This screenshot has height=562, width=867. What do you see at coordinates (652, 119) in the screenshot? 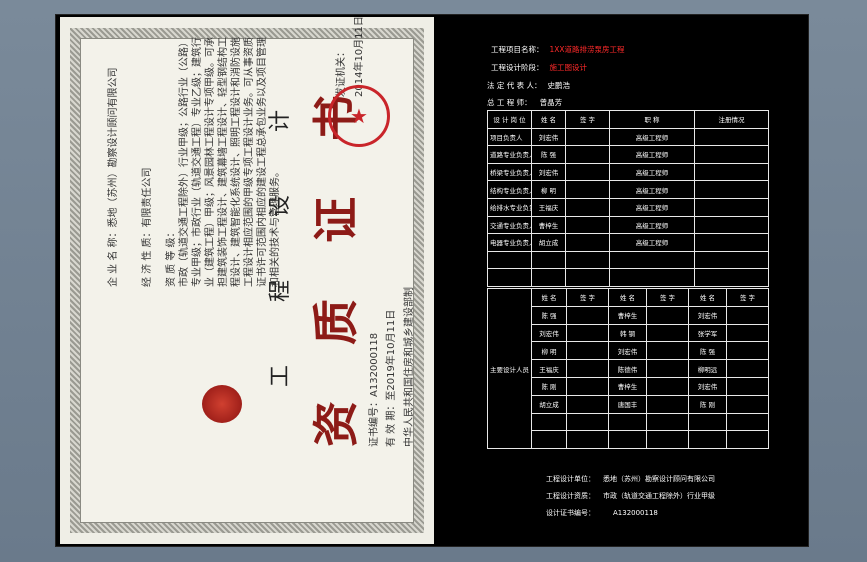
I see `roles-header-cell: 职 称` at bounding box center [652, 119].